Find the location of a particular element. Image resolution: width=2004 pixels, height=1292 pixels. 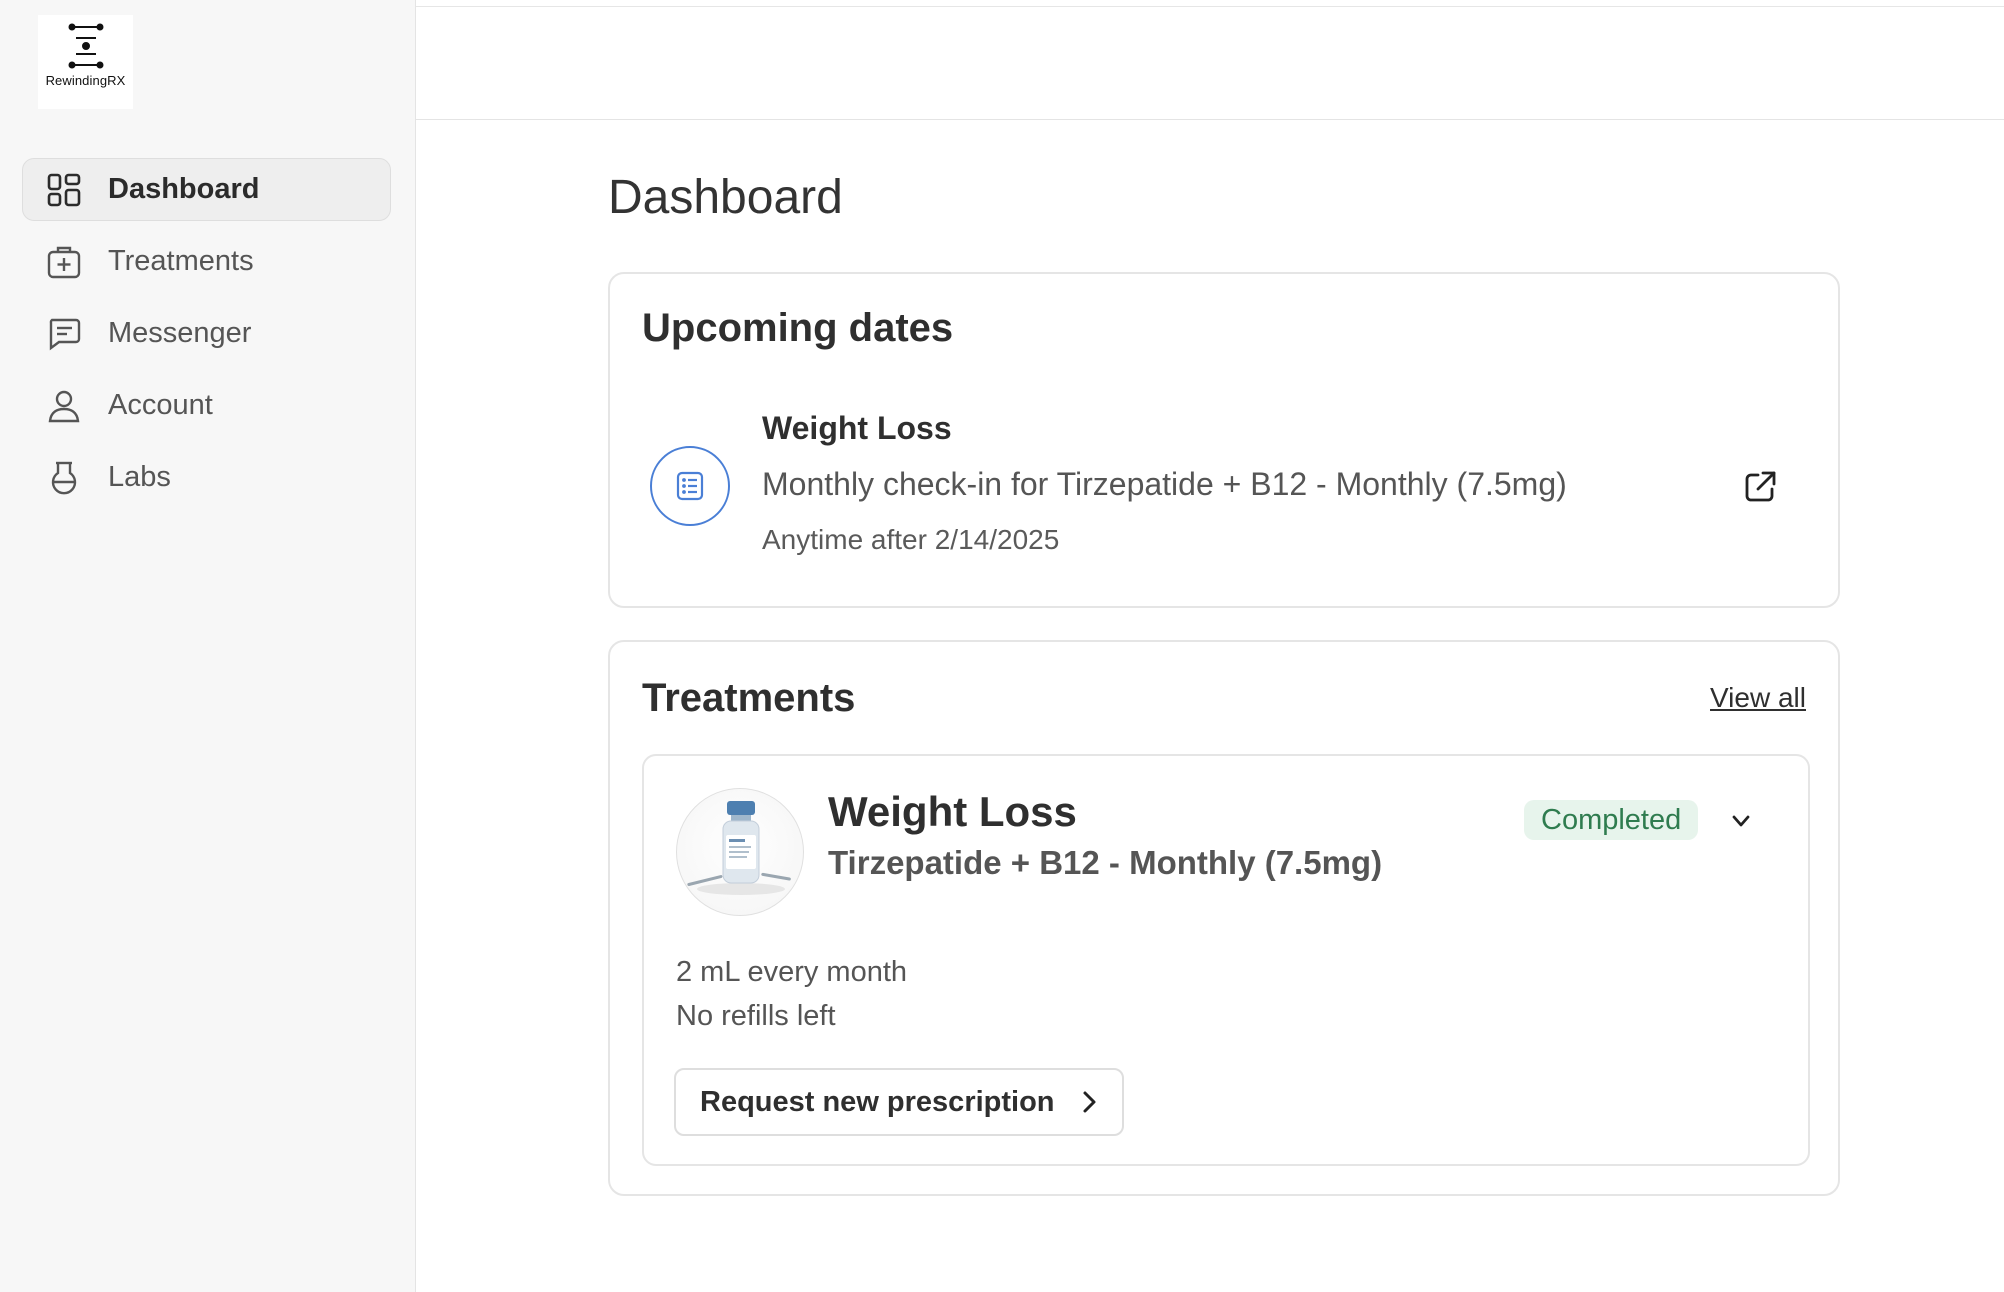

chevron-down-icon is located at coordinates (1741, 821).